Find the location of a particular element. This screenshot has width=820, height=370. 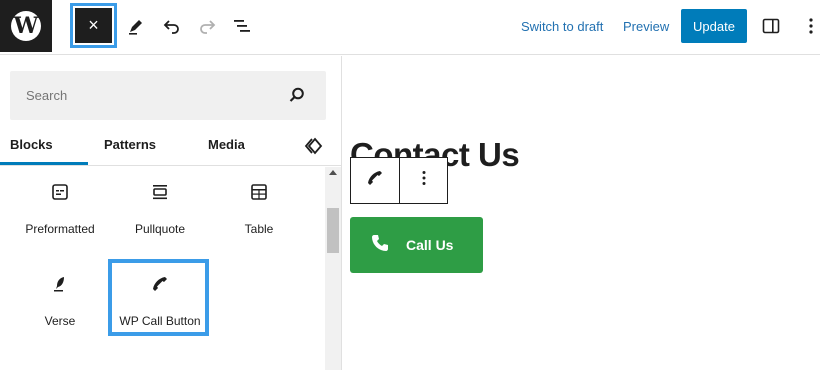

inserter-tabs: Blocks Patterns Media is located at coordinates (170, 147).